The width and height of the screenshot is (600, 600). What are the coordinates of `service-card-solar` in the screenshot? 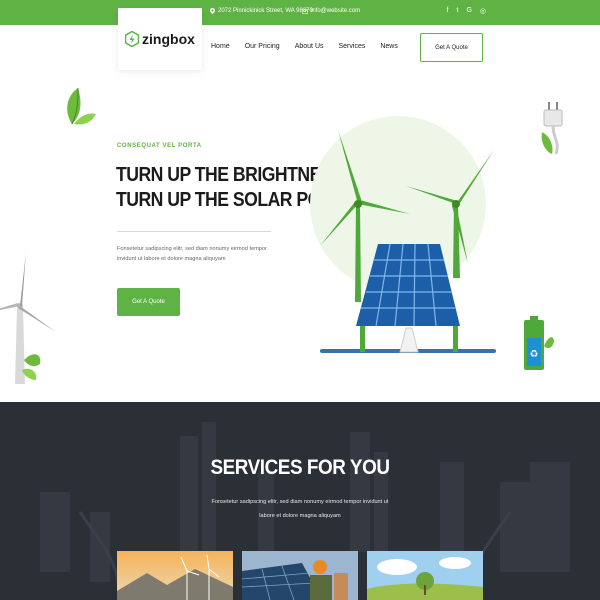 It's located at (300, 575).